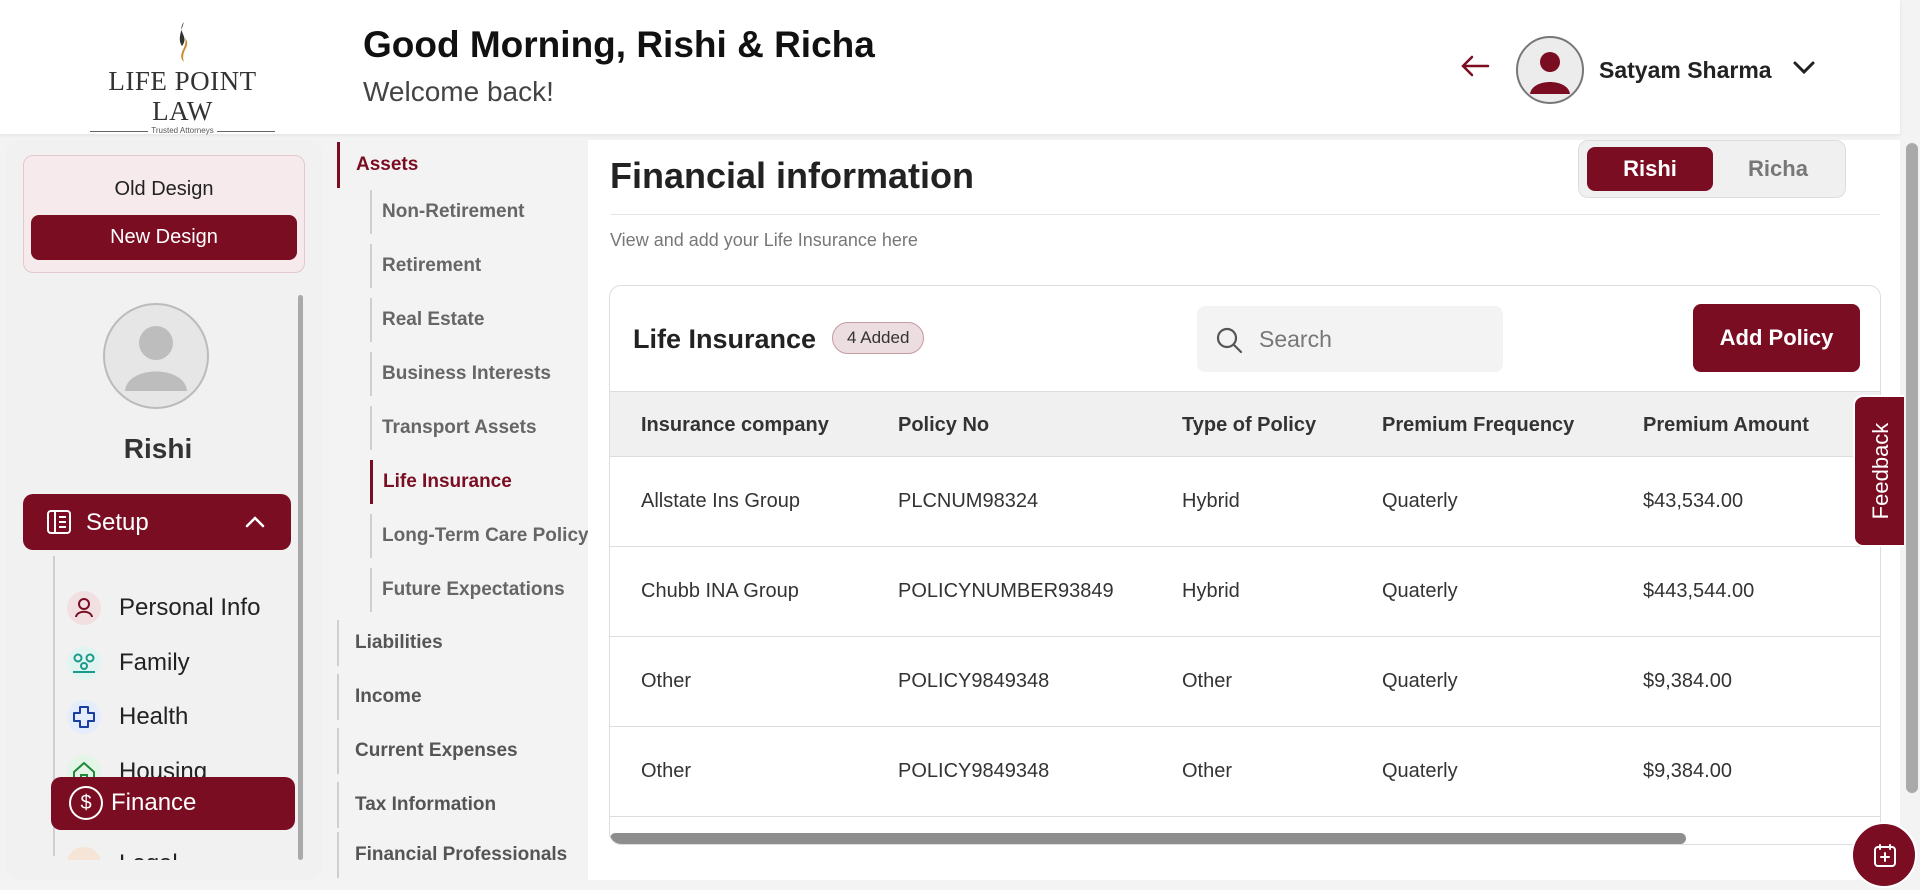  I want to click on back-arrow-icon, so click(1475, 66).